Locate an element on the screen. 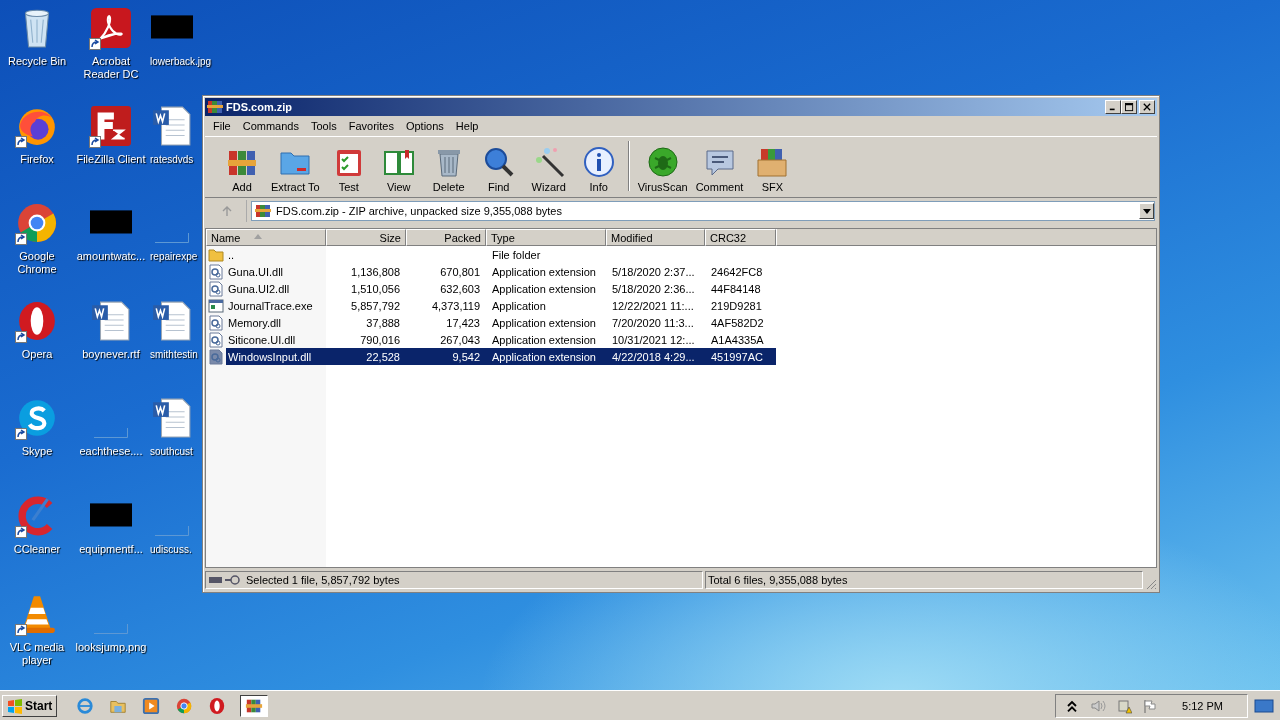  toolbar-button: Find is located at coordinates (498, 169).